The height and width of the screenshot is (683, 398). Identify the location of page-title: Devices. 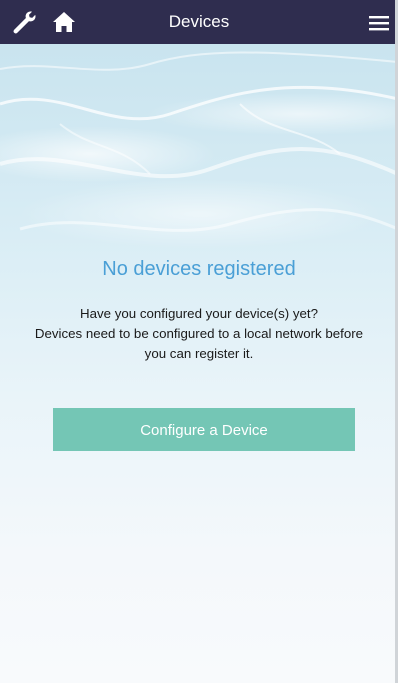
(199, 21).